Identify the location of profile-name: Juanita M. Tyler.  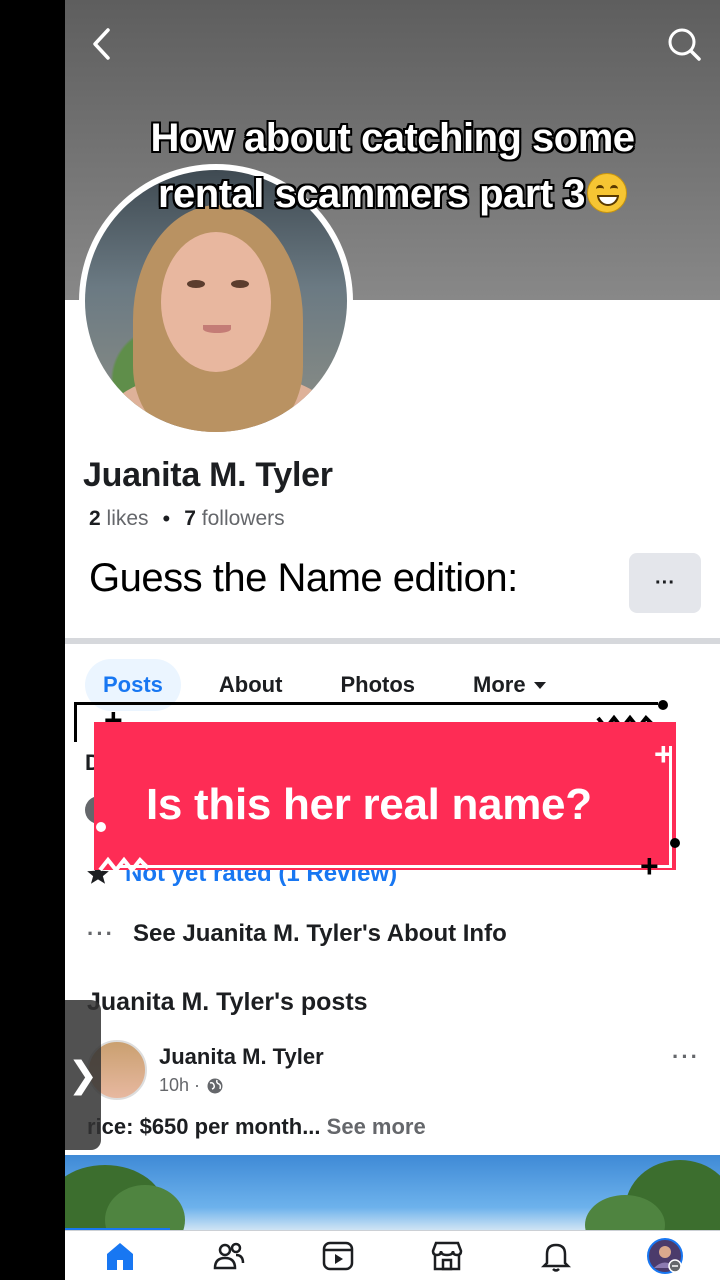
(208, 475).